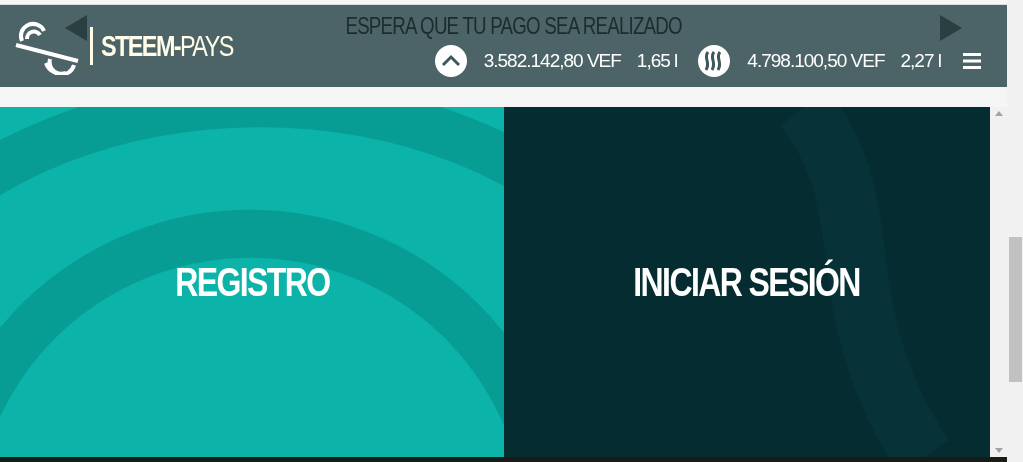 This screenshot has height=462, width=1023. Describe the element at coordinates (714, 61) in the screenshot. I see `wave-logo-icon` at that location.